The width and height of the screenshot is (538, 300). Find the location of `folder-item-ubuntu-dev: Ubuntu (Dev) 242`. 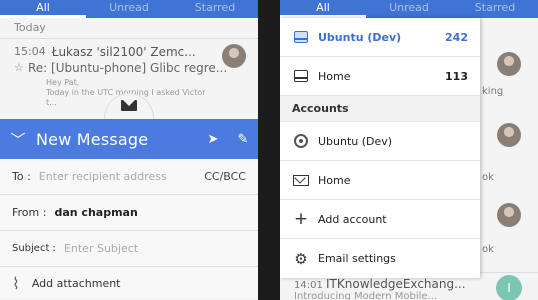

folder-item-ubuntu-dev: Ubuntu (Dev) 242 is located at coordinates (380, 37).